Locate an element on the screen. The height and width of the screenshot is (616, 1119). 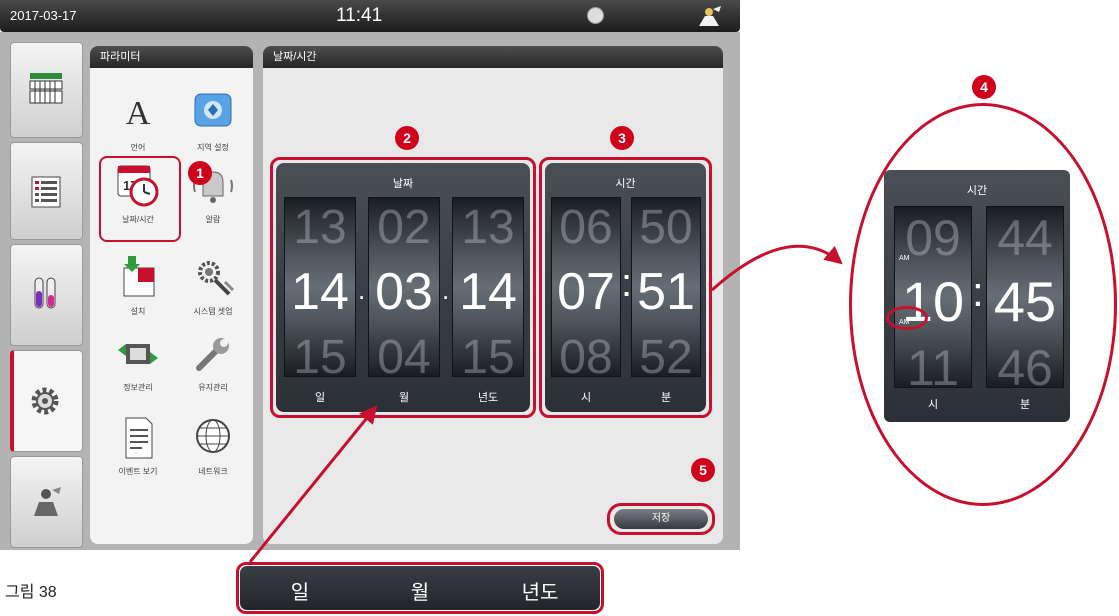
bottom-label-year: 년도 is located at coordinates (540, 593).